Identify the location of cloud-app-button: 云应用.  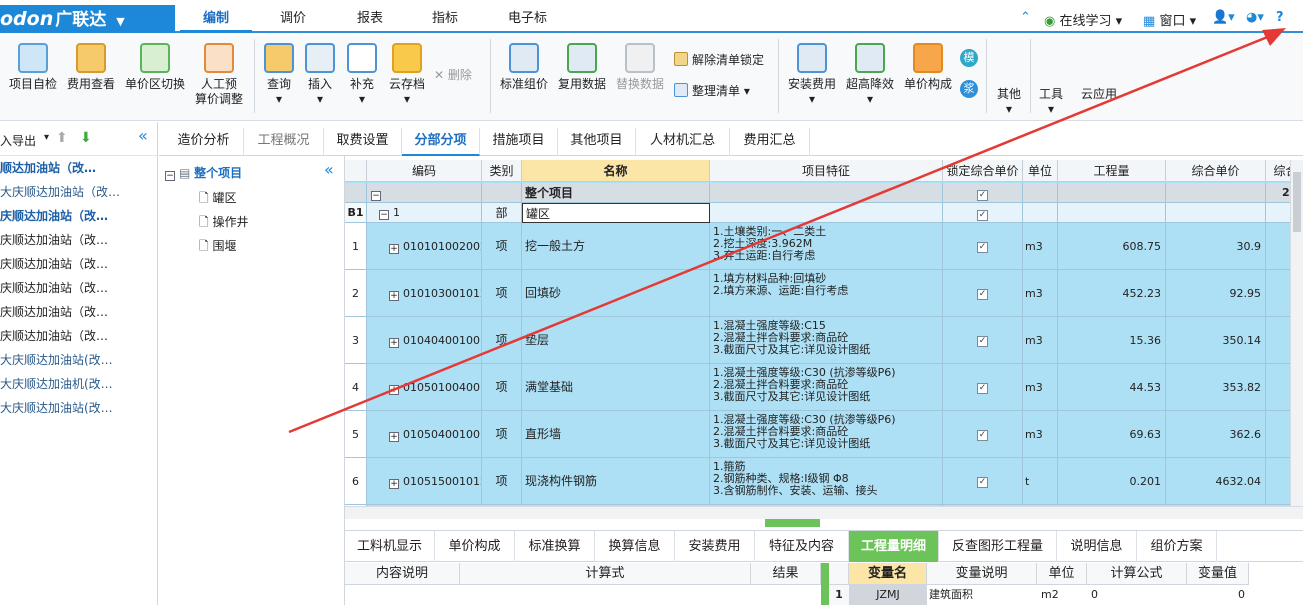
(1099, 78).